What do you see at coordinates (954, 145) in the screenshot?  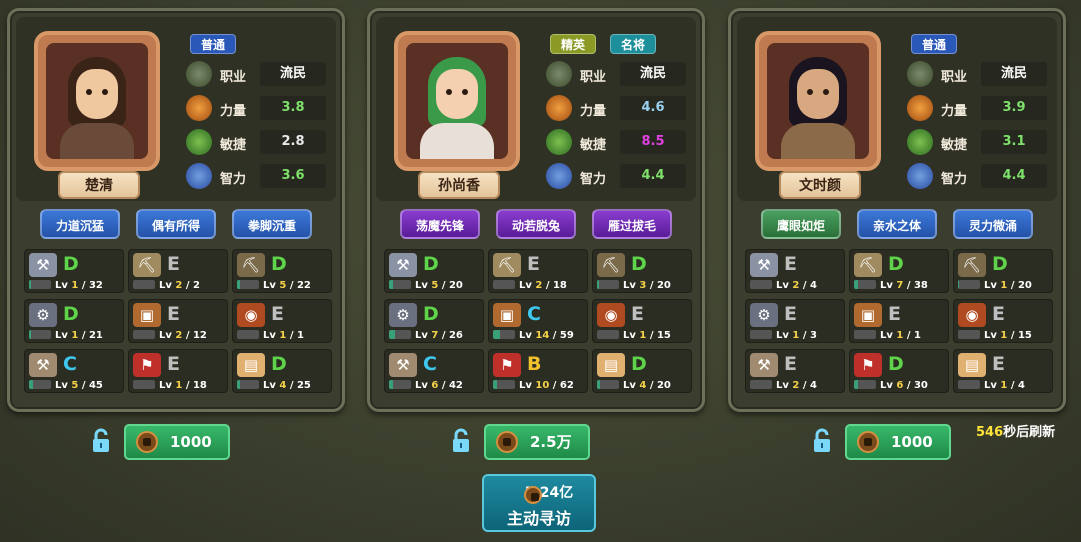 I see `stat-label: 敏捷` at bounding box center [954, 145].